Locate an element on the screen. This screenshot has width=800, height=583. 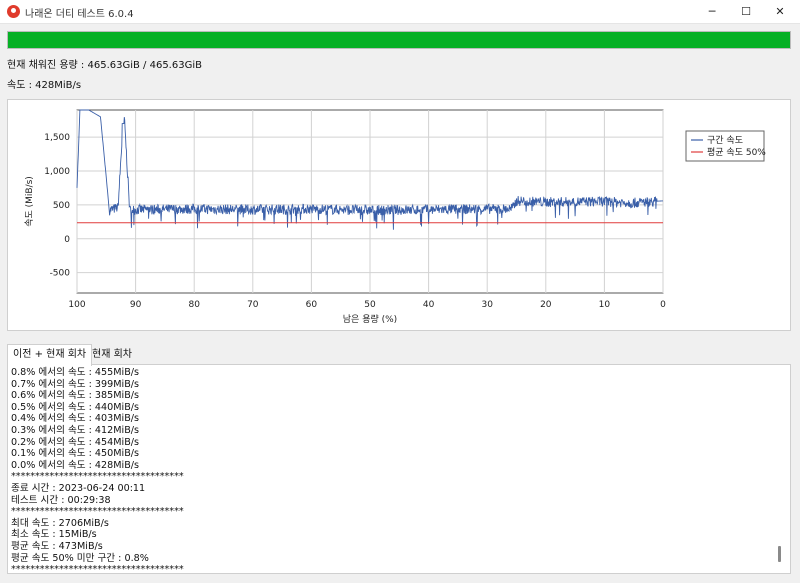
progress-bar-fill is located at coordinates (399, 40).